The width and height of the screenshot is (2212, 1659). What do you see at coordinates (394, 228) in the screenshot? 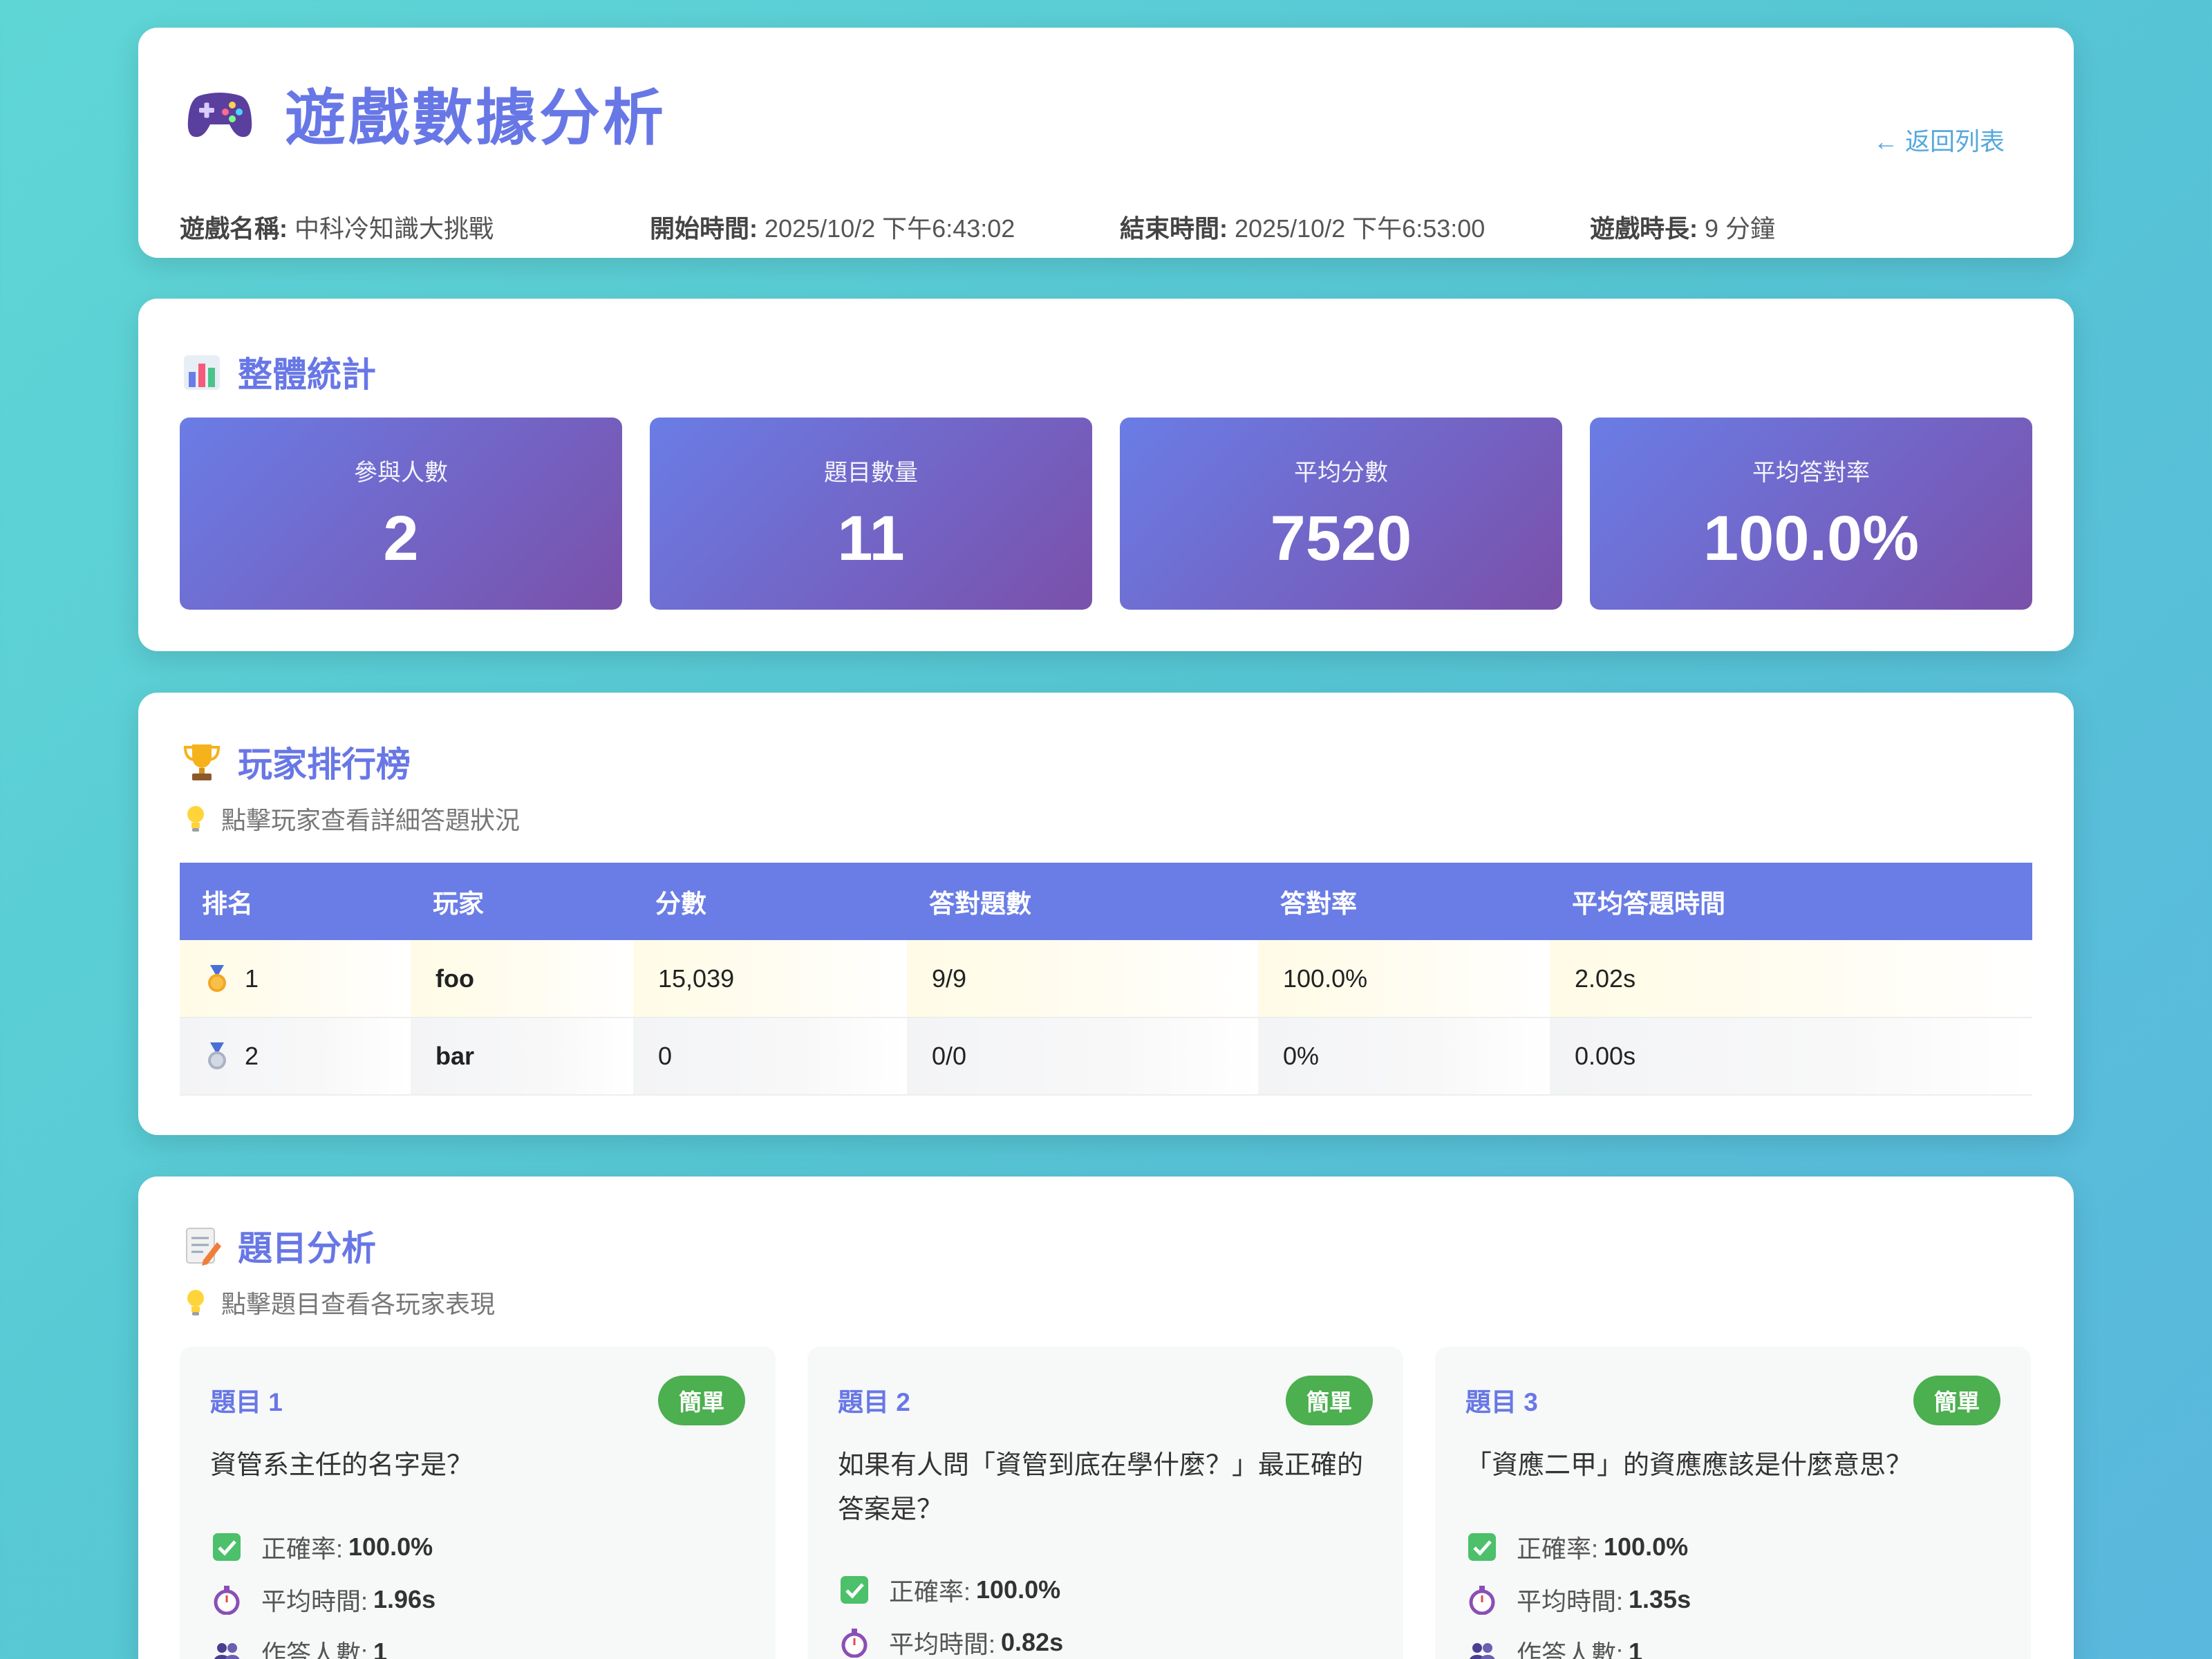
I see `meta-value: 中科冷知識大挑戰` at bounding box center [394, 228].